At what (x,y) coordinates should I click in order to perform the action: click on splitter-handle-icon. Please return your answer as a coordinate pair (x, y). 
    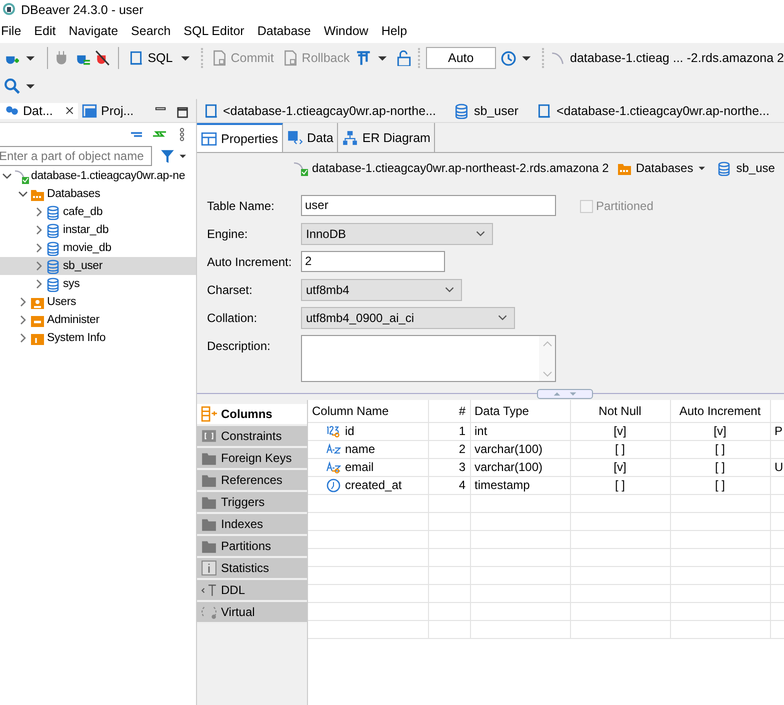
    Looking at the image, I should click on (565, 394).